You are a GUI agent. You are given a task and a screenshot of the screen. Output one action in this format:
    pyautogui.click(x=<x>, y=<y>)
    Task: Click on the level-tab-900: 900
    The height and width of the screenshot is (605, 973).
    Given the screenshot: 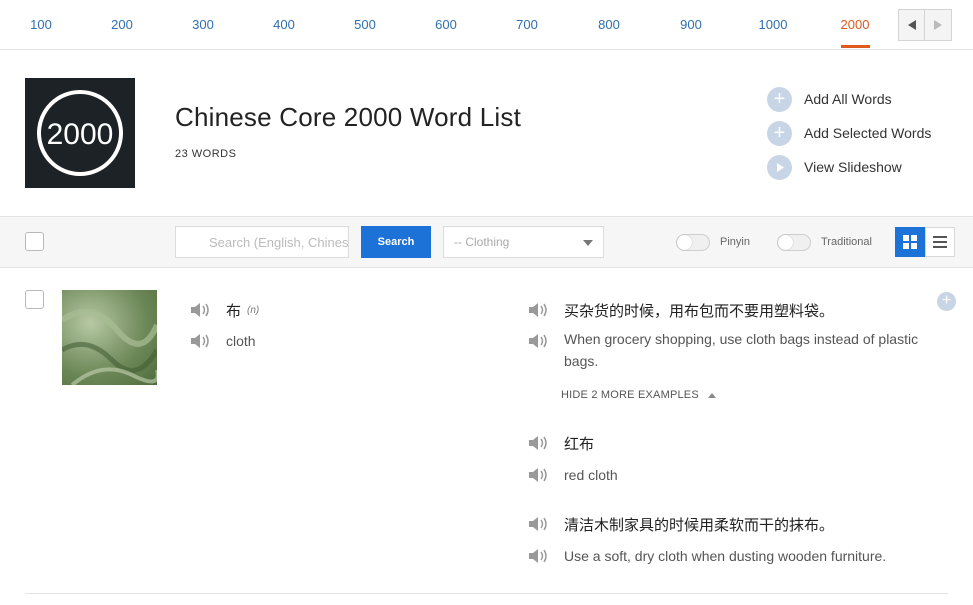 What is the action you would take?
    pyautogui.click(x=691, y=24)
    